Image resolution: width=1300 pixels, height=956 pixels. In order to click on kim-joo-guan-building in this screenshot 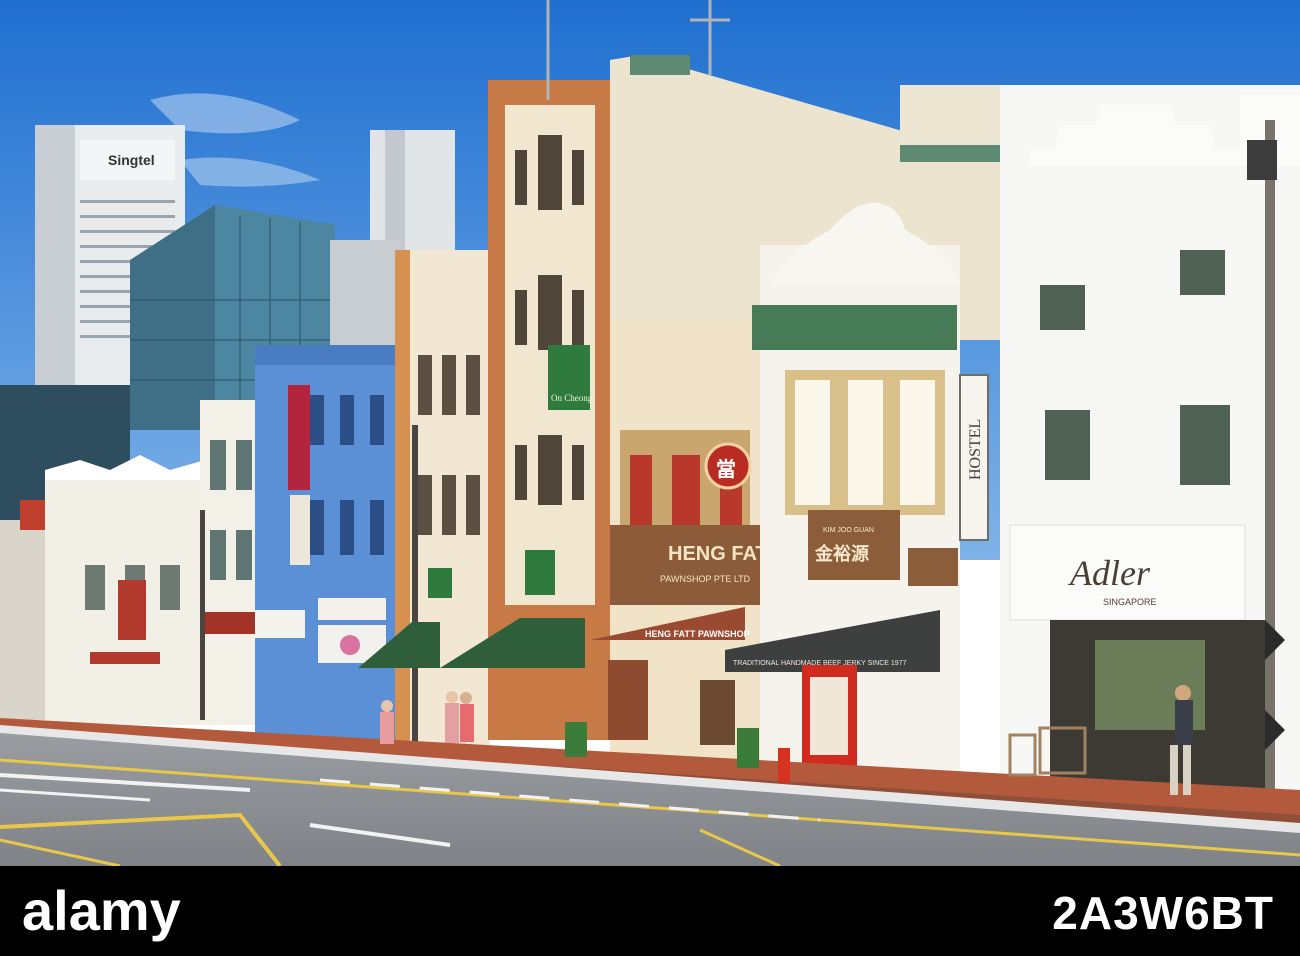, I will do `click(842, 493)`.